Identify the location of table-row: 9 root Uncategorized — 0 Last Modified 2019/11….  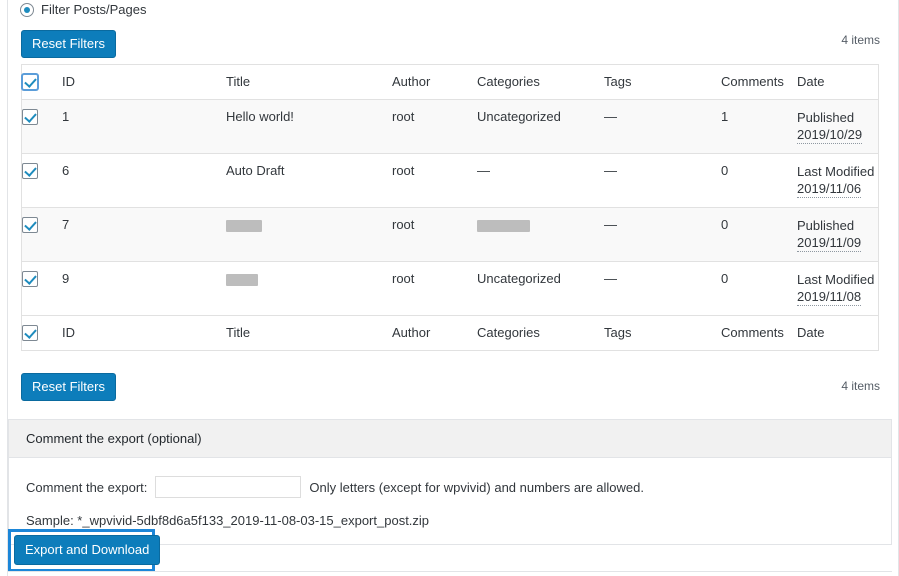
(450, 289).